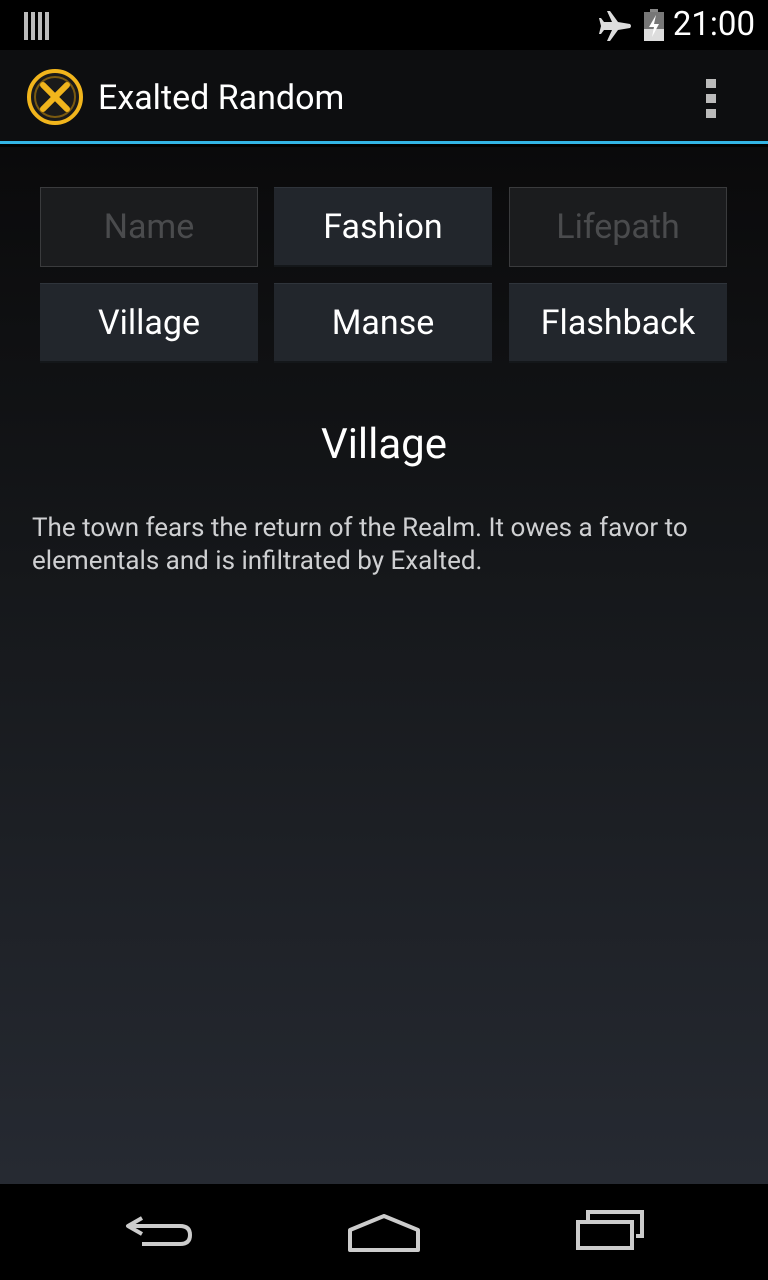 The height and width of the screenshot is (1280, 768). What do you see at coordinates (383, 227) in the screenshot?
I see `fashion-button: Fashion` at bounding box center [383, 227].